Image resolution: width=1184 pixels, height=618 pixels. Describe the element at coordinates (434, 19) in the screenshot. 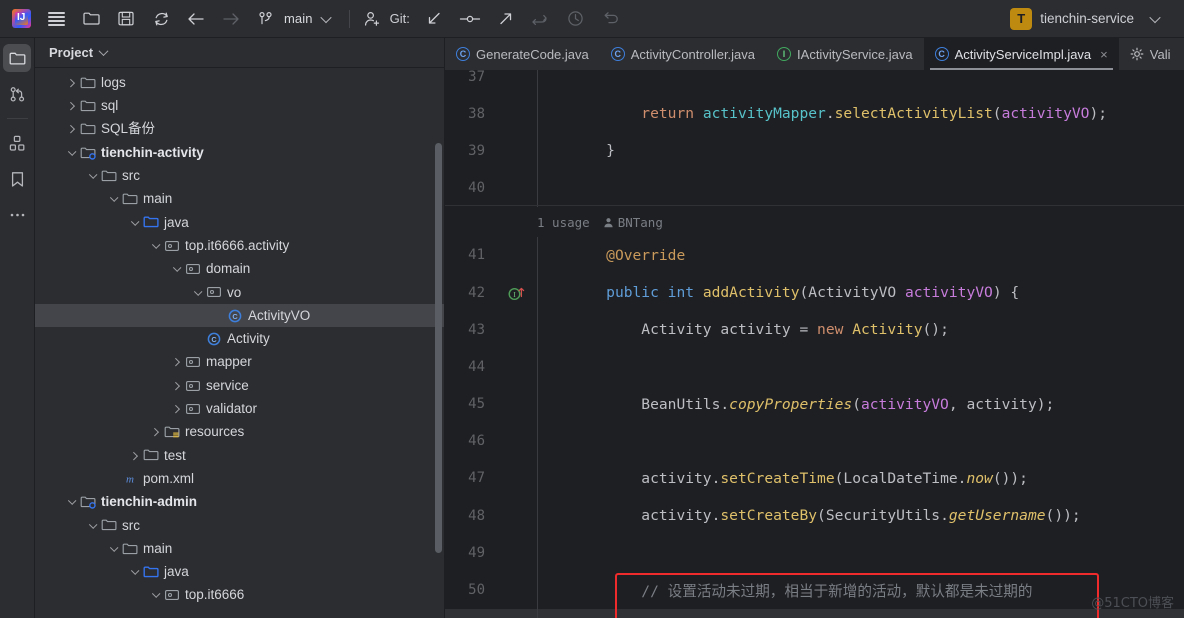

I see `git-pull-icon` at that location.